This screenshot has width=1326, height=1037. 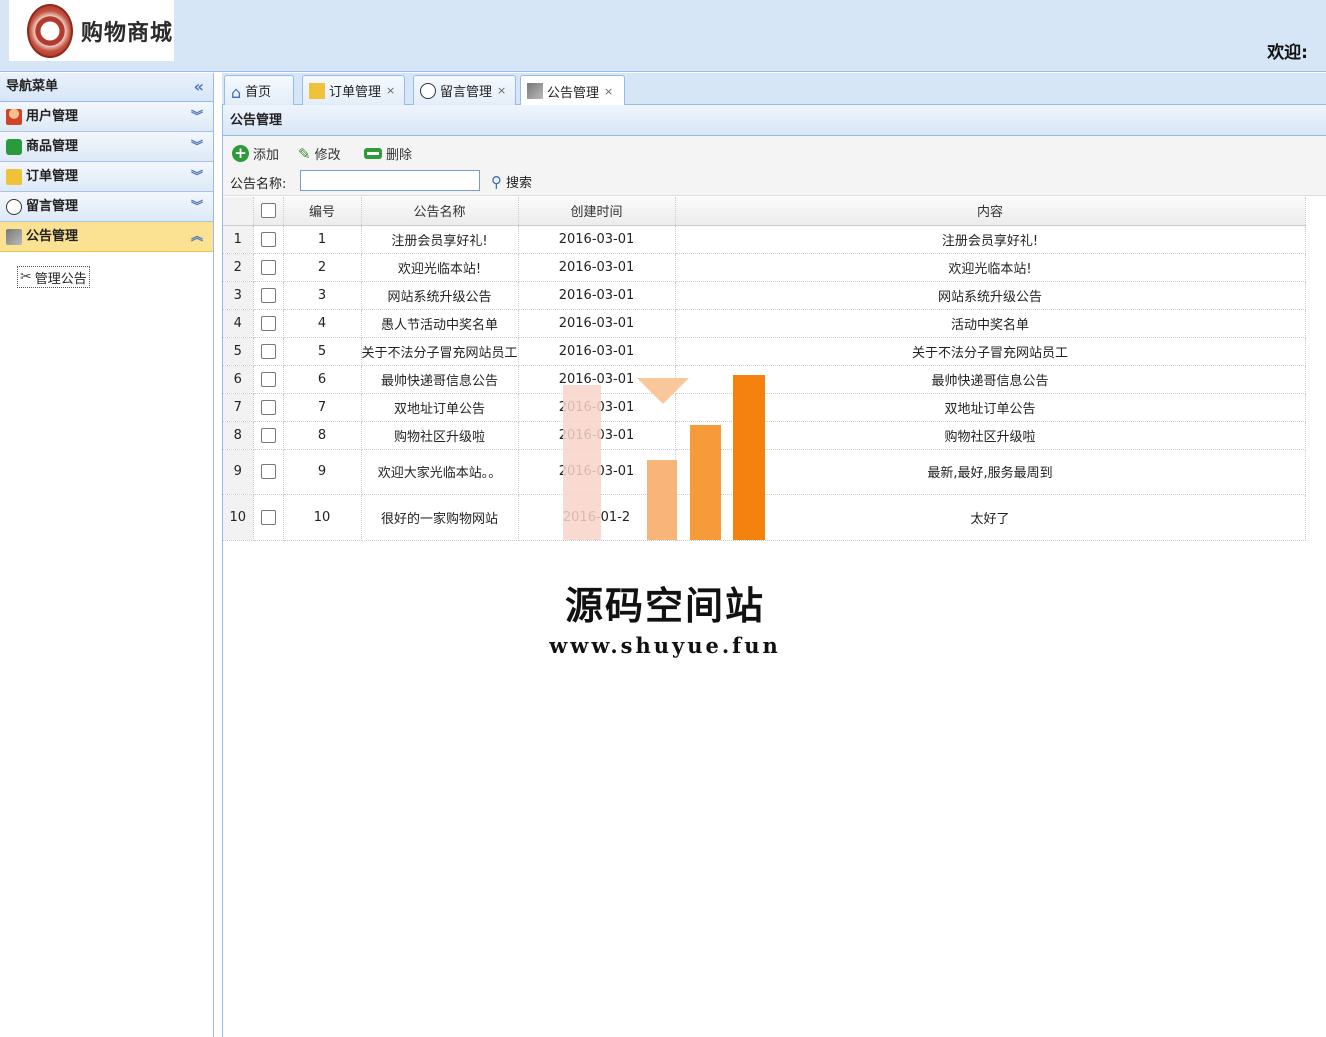 I want to click on tab-home: ⌂ 首页, so click(x=259, y=90).